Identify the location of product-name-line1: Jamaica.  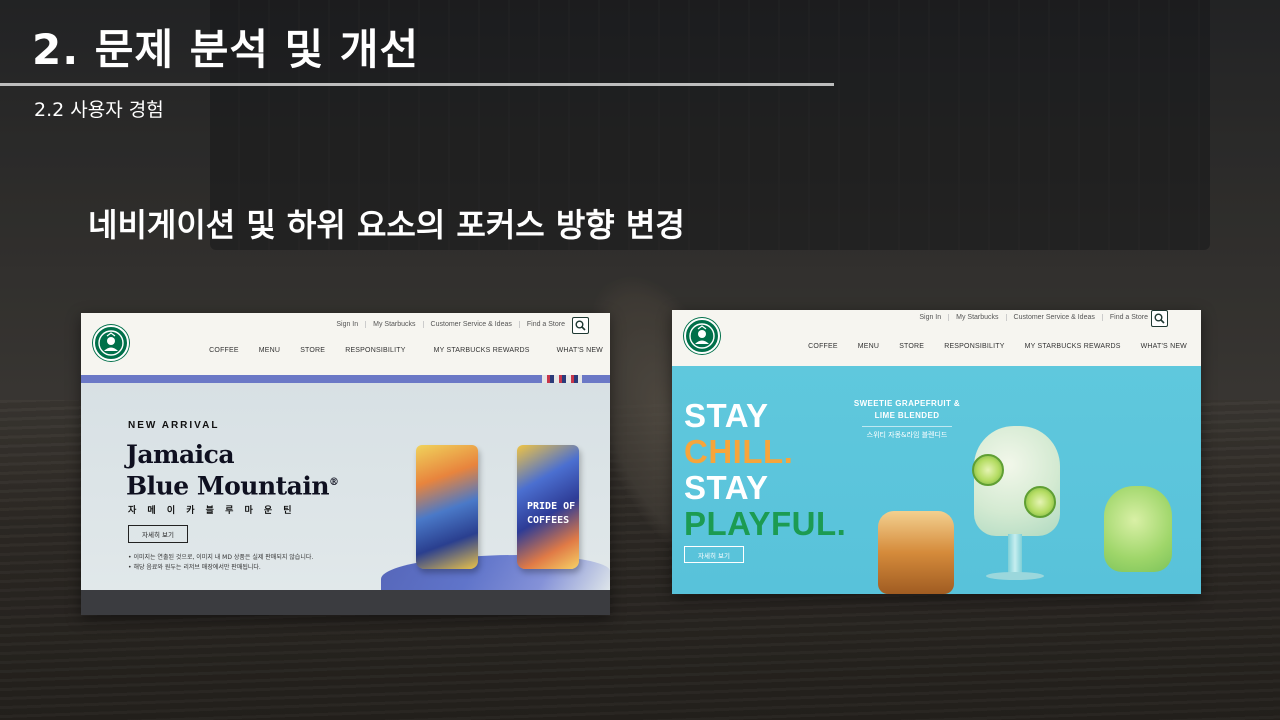
(180, 454).